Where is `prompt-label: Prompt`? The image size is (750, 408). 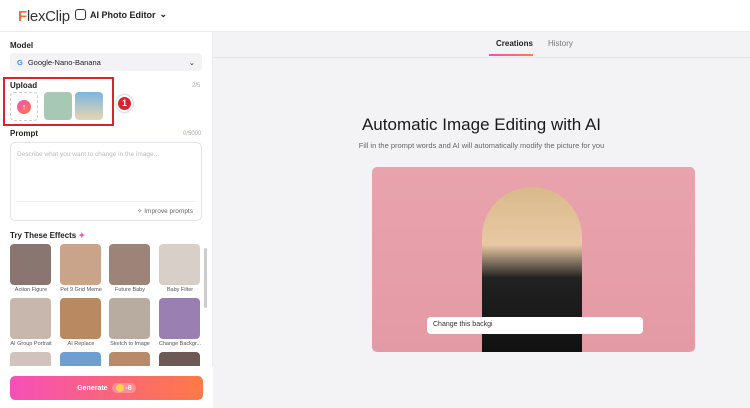
prompt-label: Prompt is located at coordinates (24, 133).